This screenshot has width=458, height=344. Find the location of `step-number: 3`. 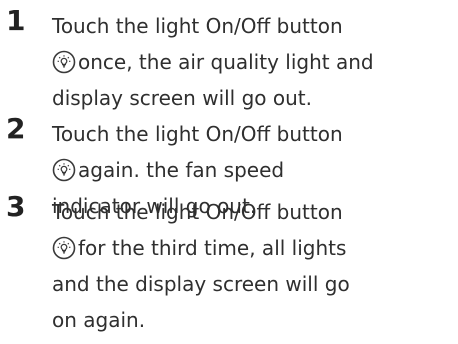

step-number: 3 is located at coordinates (16, 206).